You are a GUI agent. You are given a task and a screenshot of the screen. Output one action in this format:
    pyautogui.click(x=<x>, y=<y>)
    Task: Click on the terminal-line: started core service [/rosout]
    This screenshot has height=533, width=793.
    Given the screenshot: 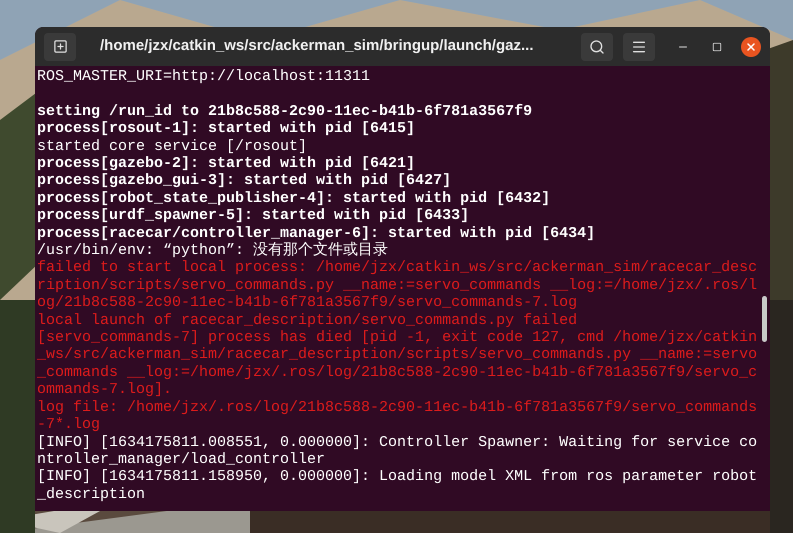 What is the action you would take?
    pyautogui.click(x=172, y=147)
    